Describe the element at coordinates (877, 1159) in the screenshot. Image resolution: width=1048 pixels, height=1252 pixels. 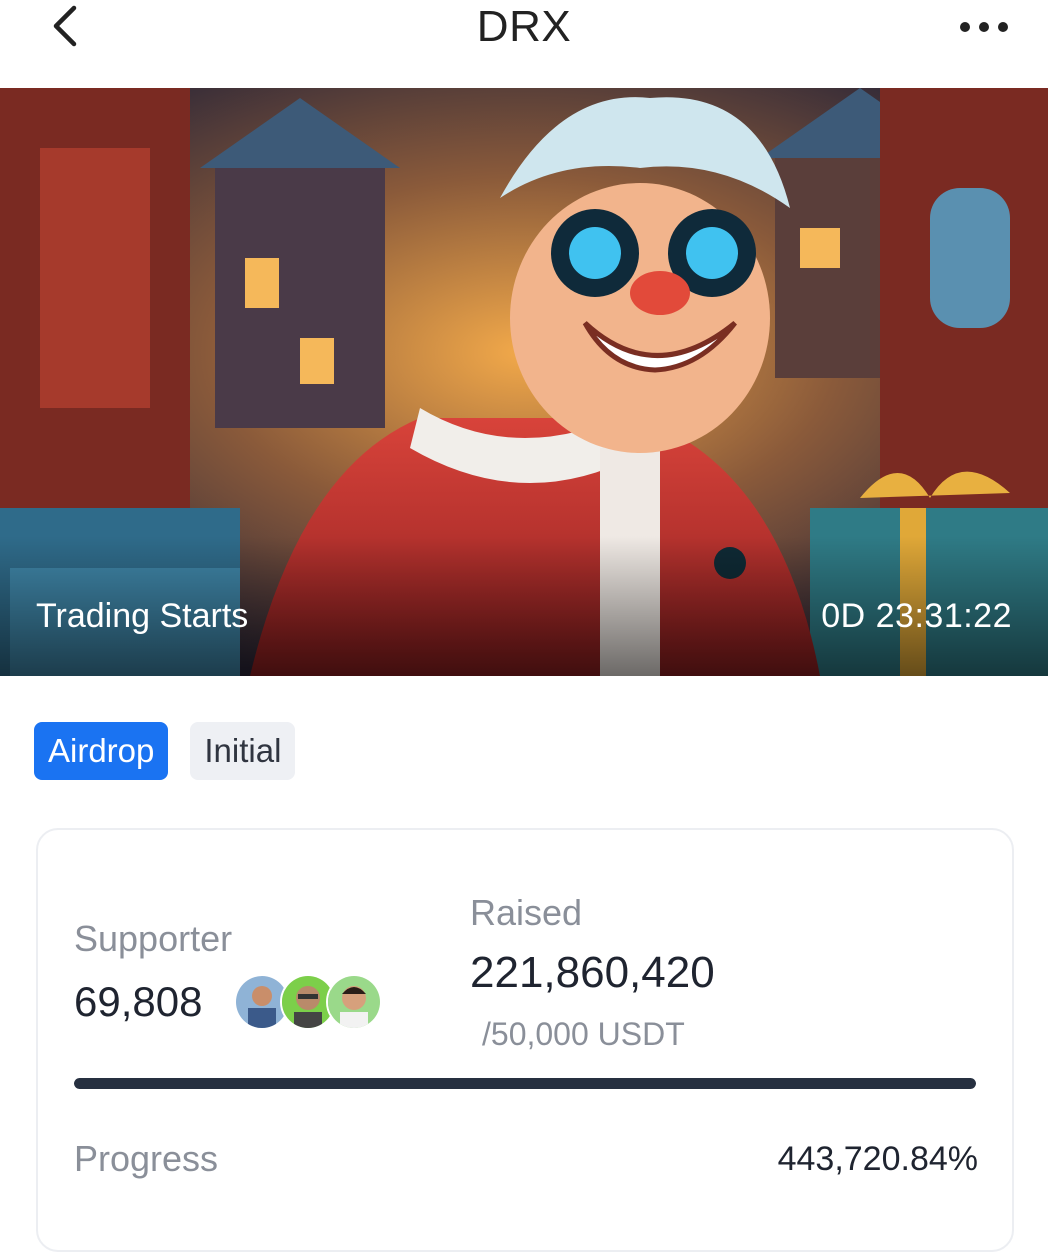
I see `progress-value: 443,720.84%` at that location.